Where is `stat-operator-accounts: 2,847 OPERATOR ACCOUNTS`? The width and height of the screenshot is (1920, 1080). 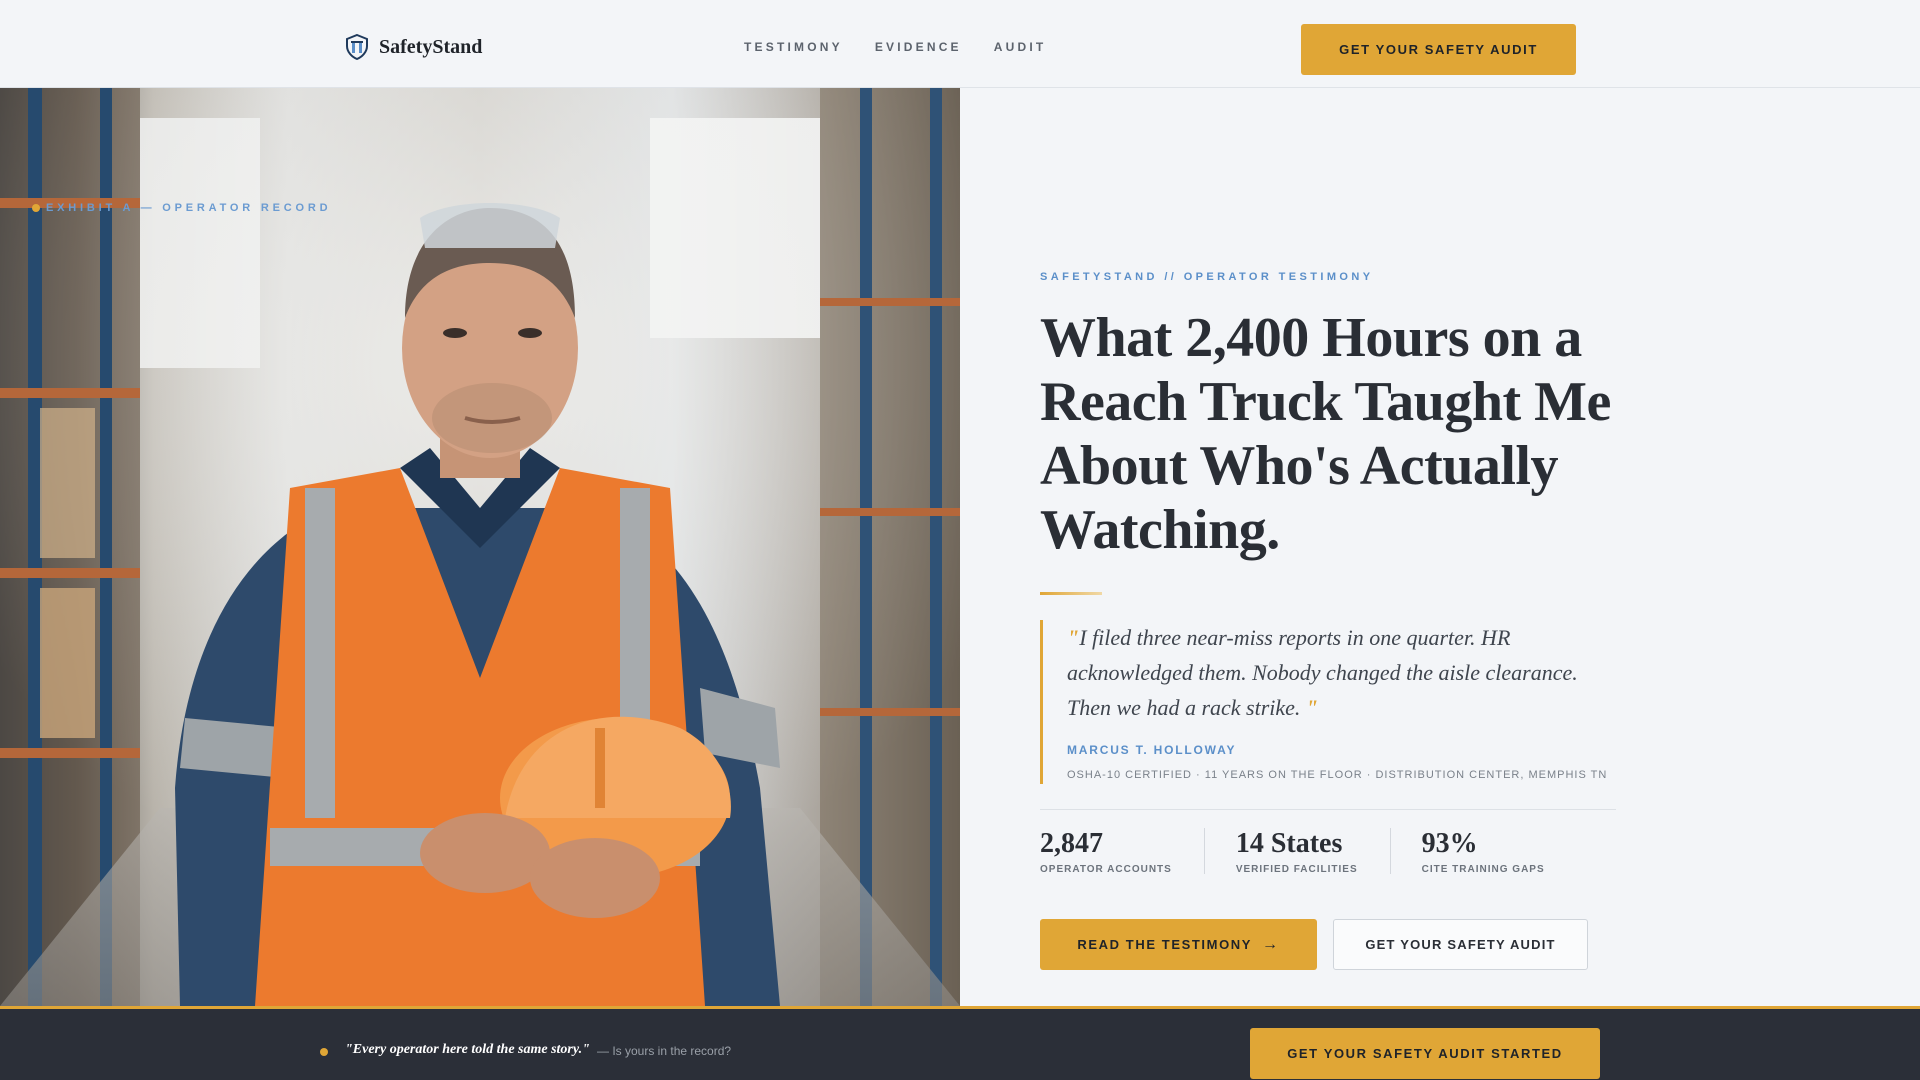 stat-operator-accounts: 2,847 OPERATOR ACCOUNTS is located at coordinates (1122, 851).